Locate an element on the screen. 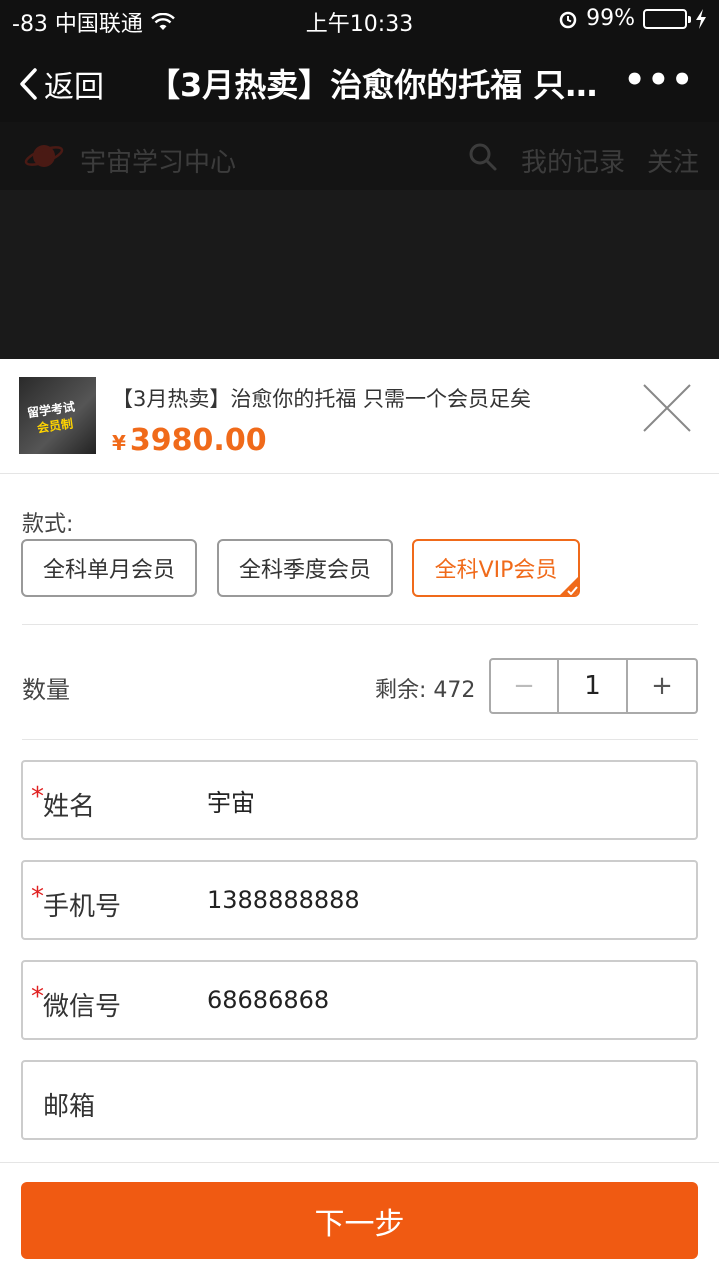 The image size is (719, 1280). name-input is located at coordinates (442, 800).